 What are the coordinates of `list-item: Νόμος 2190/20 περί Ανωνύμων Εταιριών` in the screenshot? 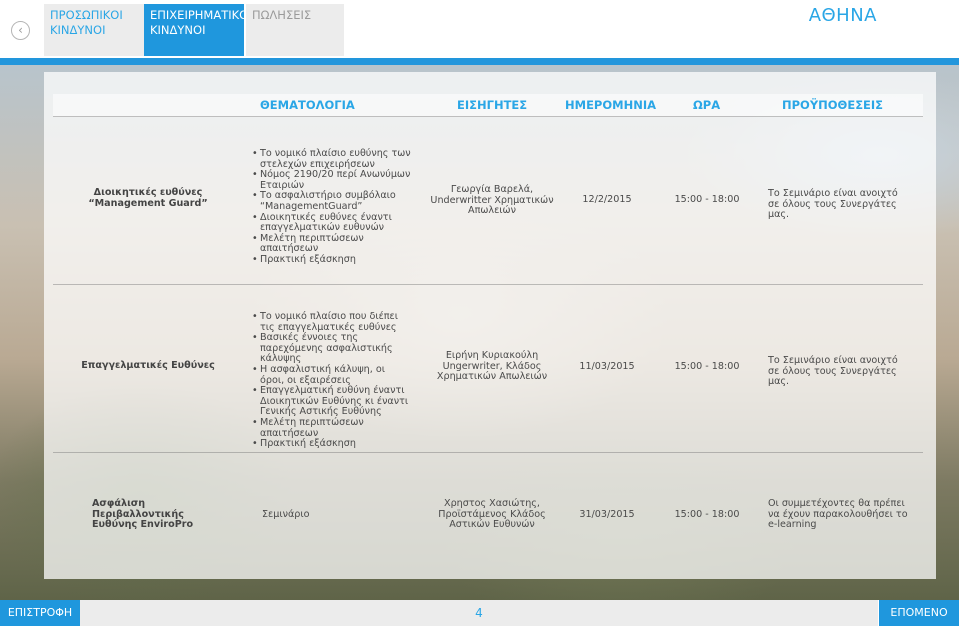 It's located at (332, 180).